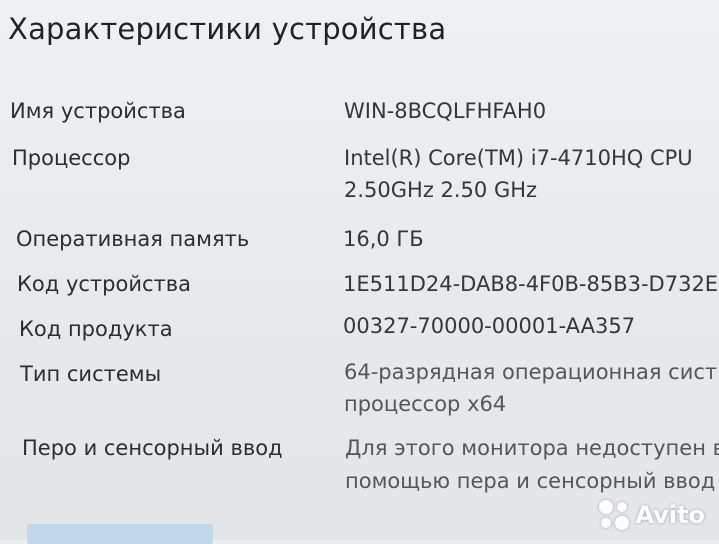  Describe the element at coordinates (518, 158) in the screenshot. I see `processor-value-line1: Intel(R) Core(TM) i7-4710HQ CPU` at that location.